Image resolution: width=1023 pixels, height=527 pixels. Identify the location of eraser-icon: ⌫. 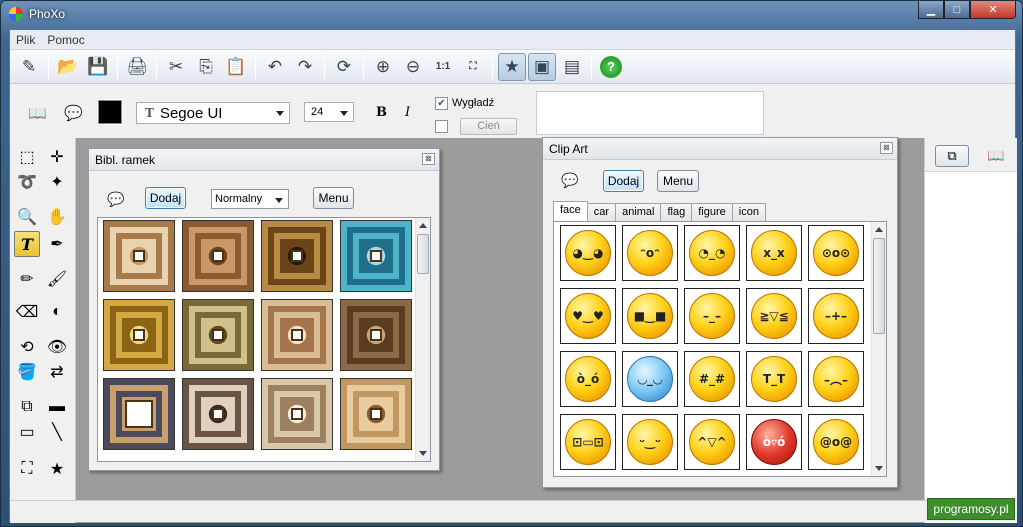
(27, 312).